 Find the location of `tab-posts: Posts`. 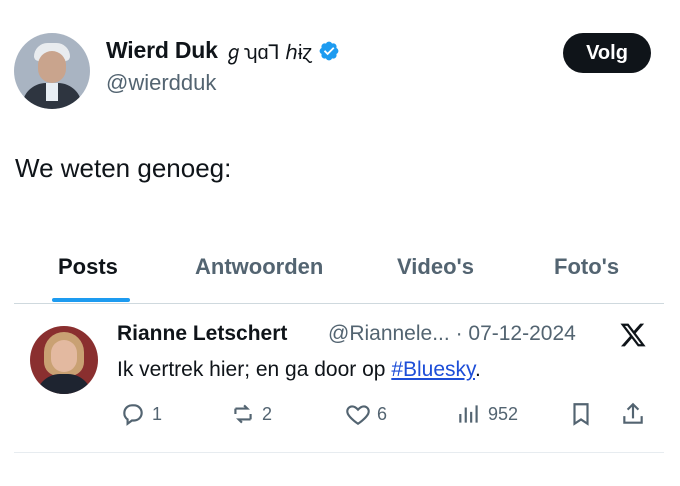

tab-posts: Posts is located at coordinates (88, 267).